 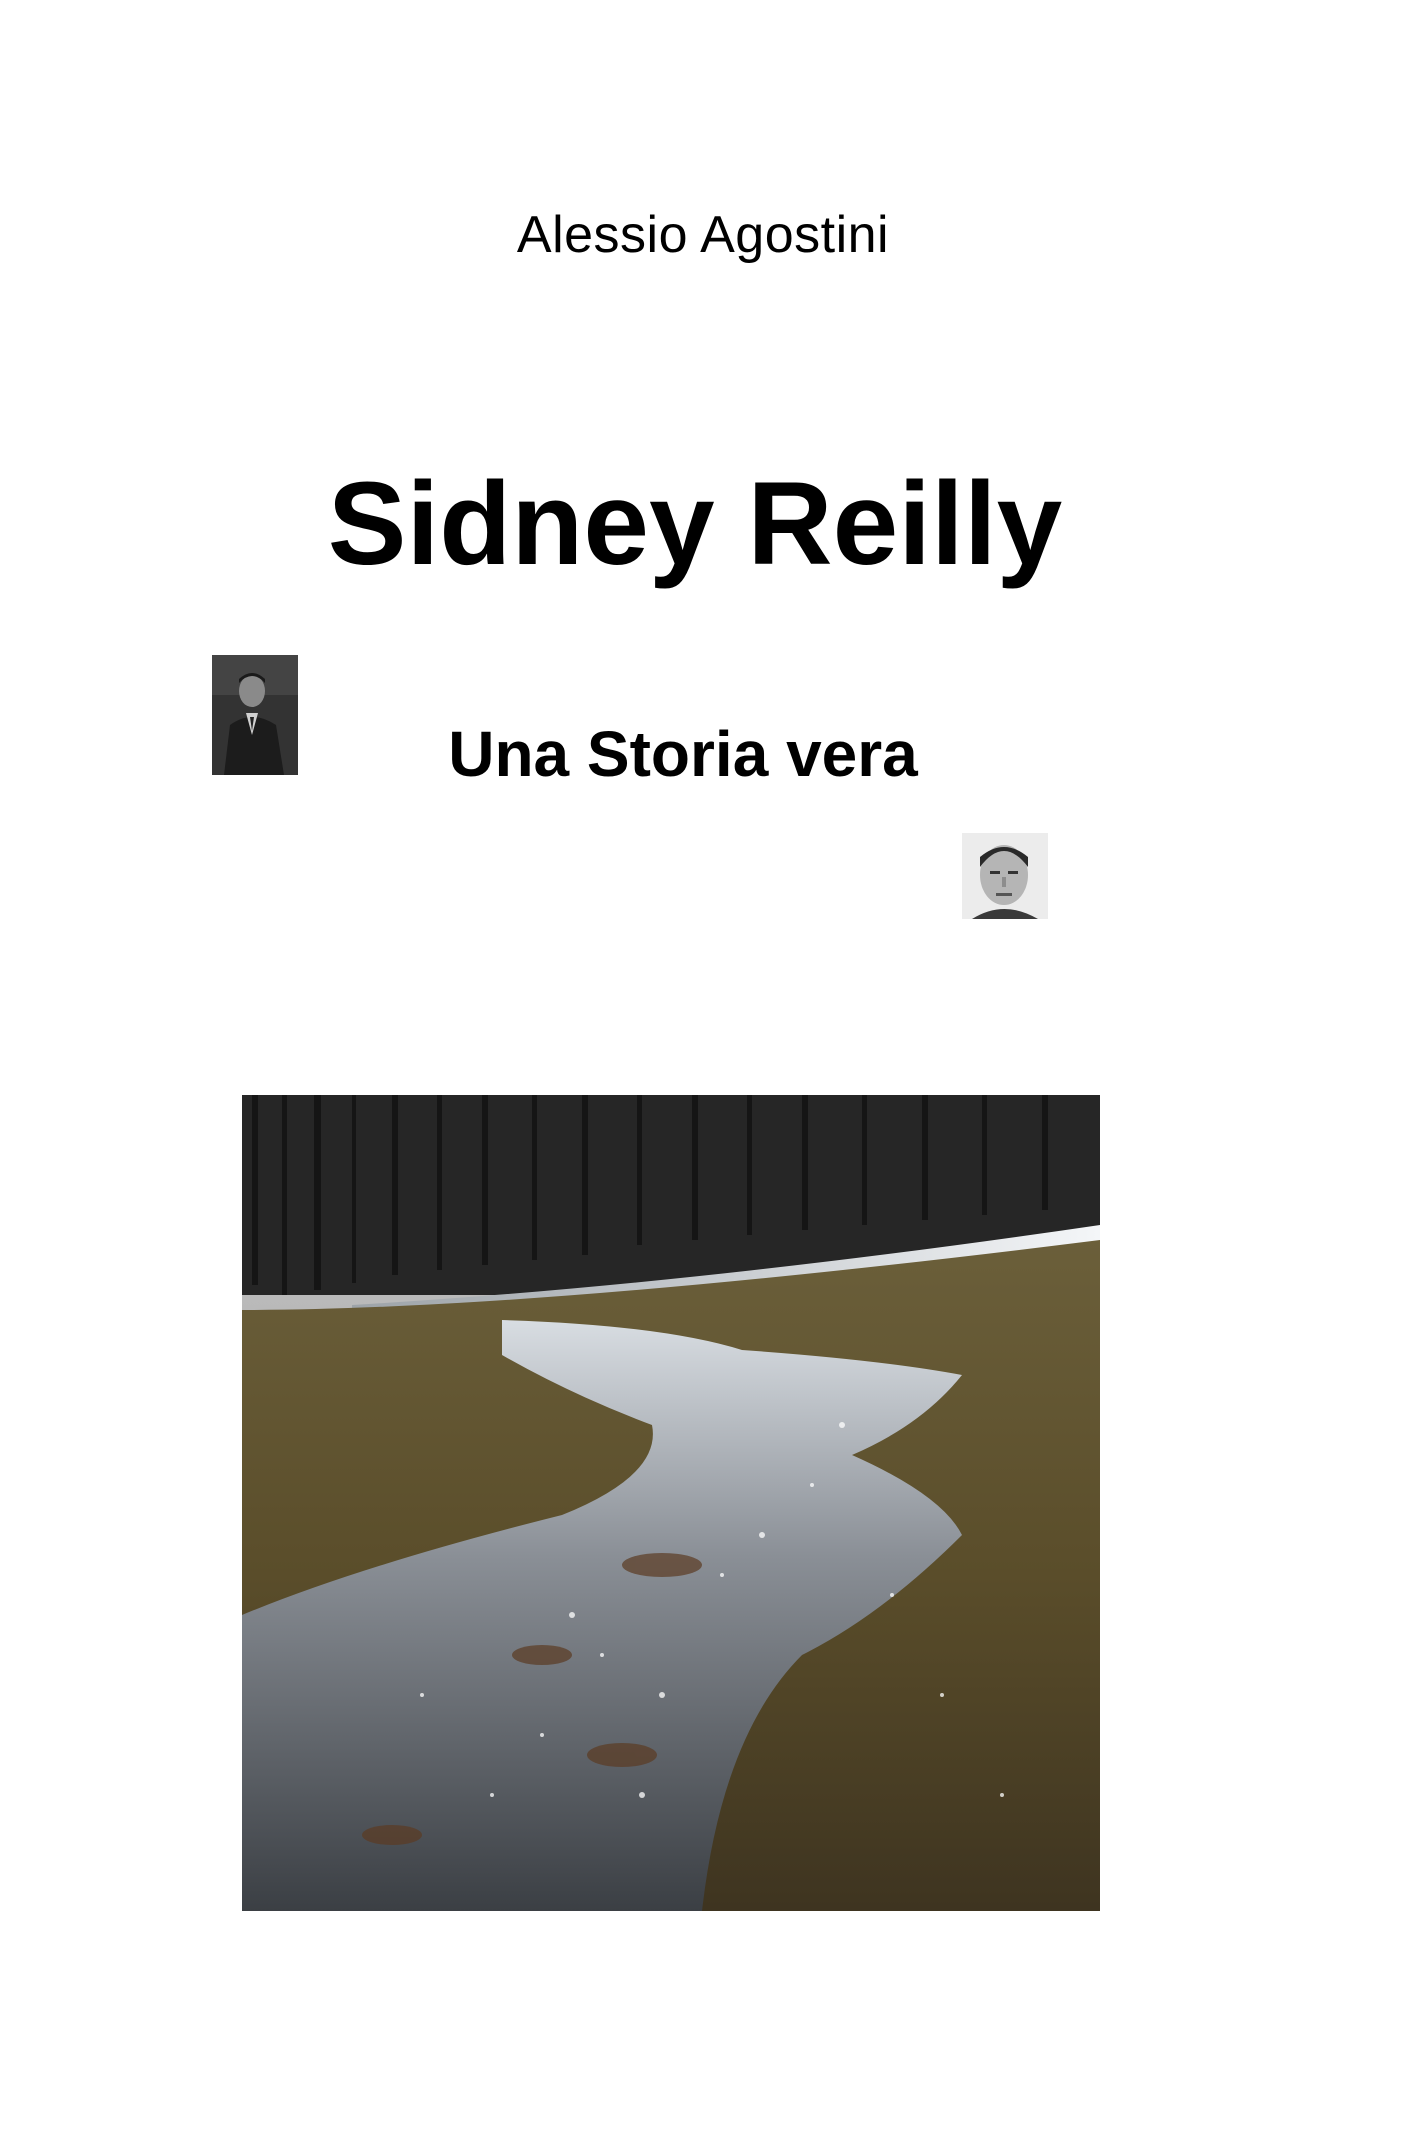 What do you see at coordinates (703, 235) in the screenshot?
I see `author-name: Alessio Agostini` at bounding box center [703, 235].